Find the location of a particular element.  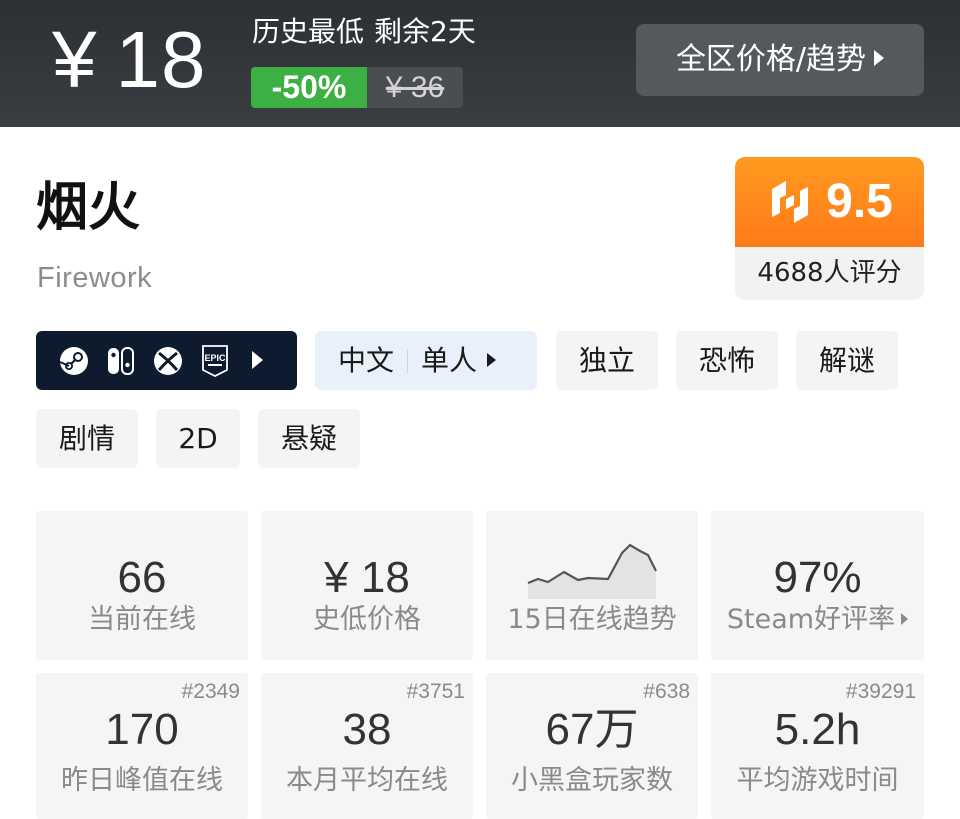

stat-label: 史低价格 is located at coordinates (367, 619).